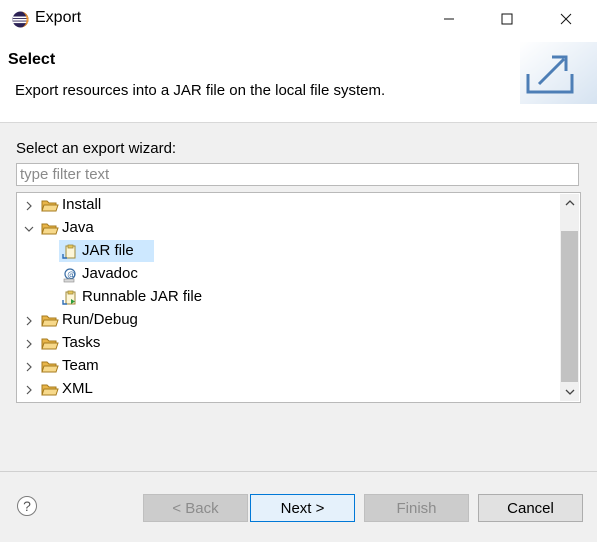  Describe the element at coordinates (298, 471) in the screenshot. I see `footer-separator` at that location.